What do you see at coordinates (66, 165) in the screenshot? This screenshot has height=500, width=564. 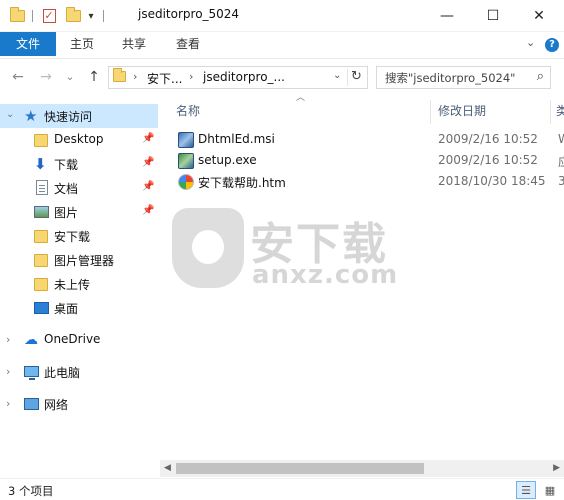 I see `nav-label: 下载` at bounding box center [66, 165].